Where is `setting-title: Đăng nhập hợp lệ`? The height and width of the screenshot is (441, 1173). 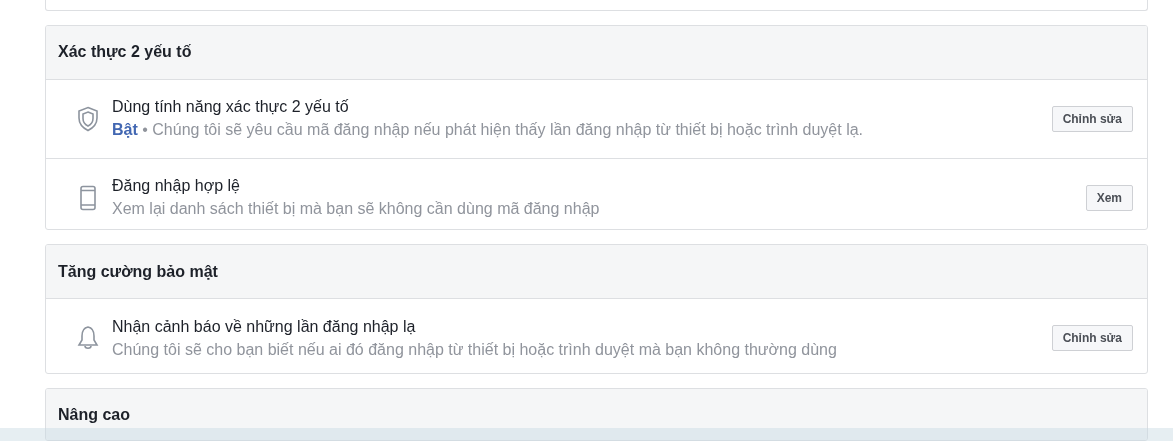 setting-title: Đăng nhập hợp lệ is located at coordinates (176, 186).